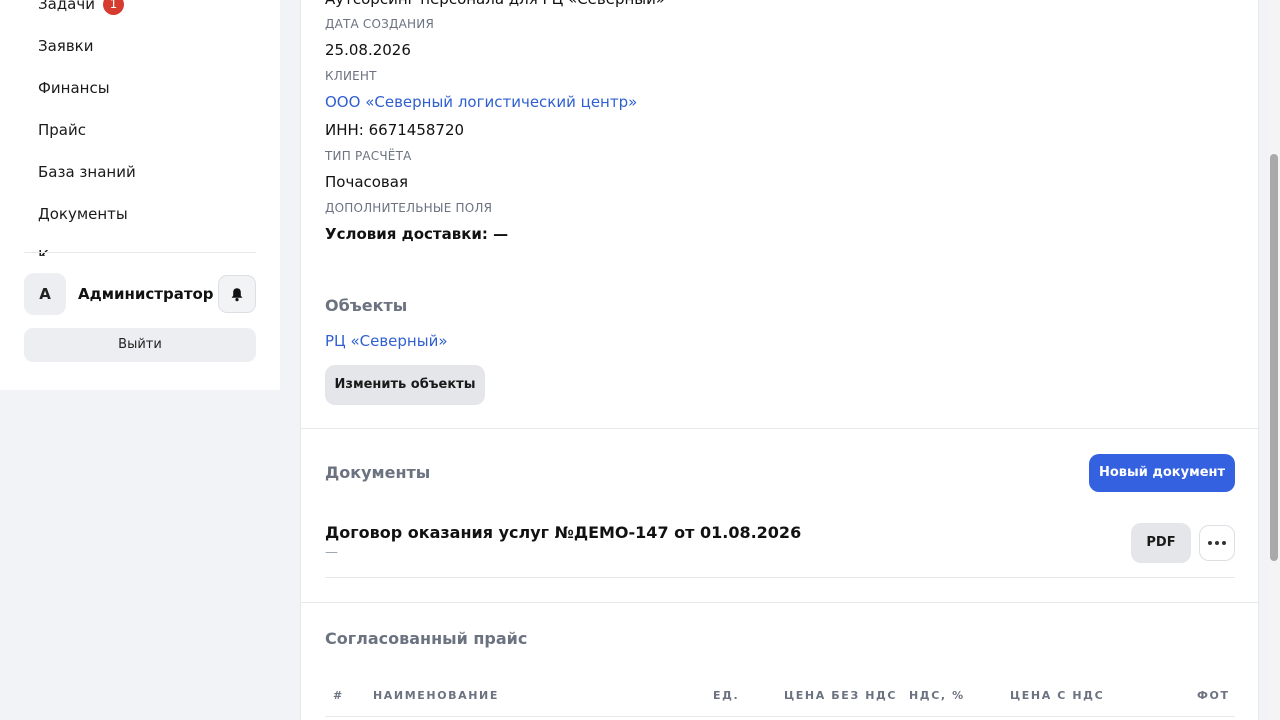 Image resolution: width=1280 pixels, height=720 pixels. Describe the element at coordinates (405, 385) in the screenshot. I see `edit-objects-button: Изменить объекты` at that location.